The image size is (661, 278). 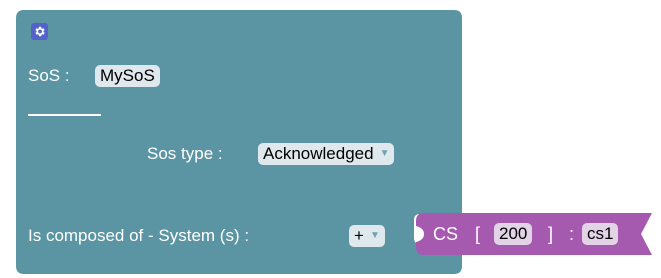 I want to click on mutator-gear-button, so click(x=39, y=31).